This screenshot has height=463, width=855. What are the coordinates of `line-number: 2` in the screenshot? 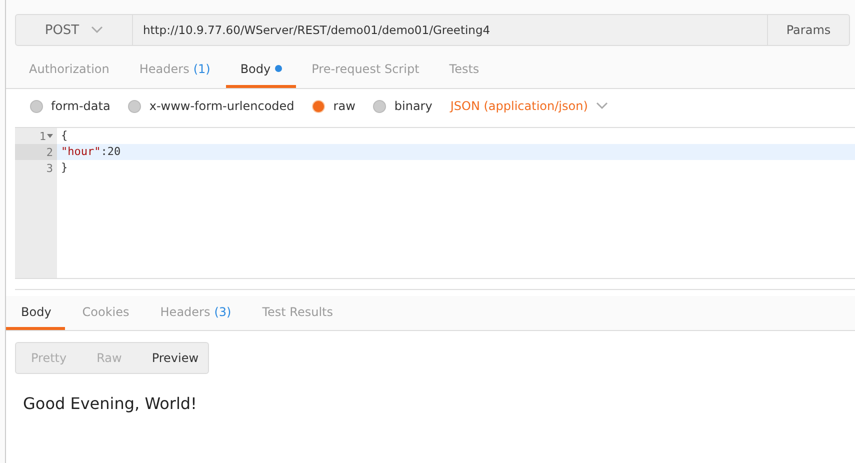 It's located at (36, 152).